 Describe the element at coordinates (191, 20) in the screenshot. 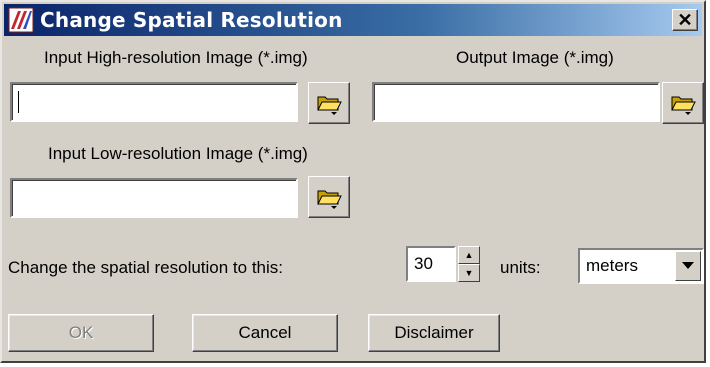

I see `window-title: Change Spatial Resolution` at that location.